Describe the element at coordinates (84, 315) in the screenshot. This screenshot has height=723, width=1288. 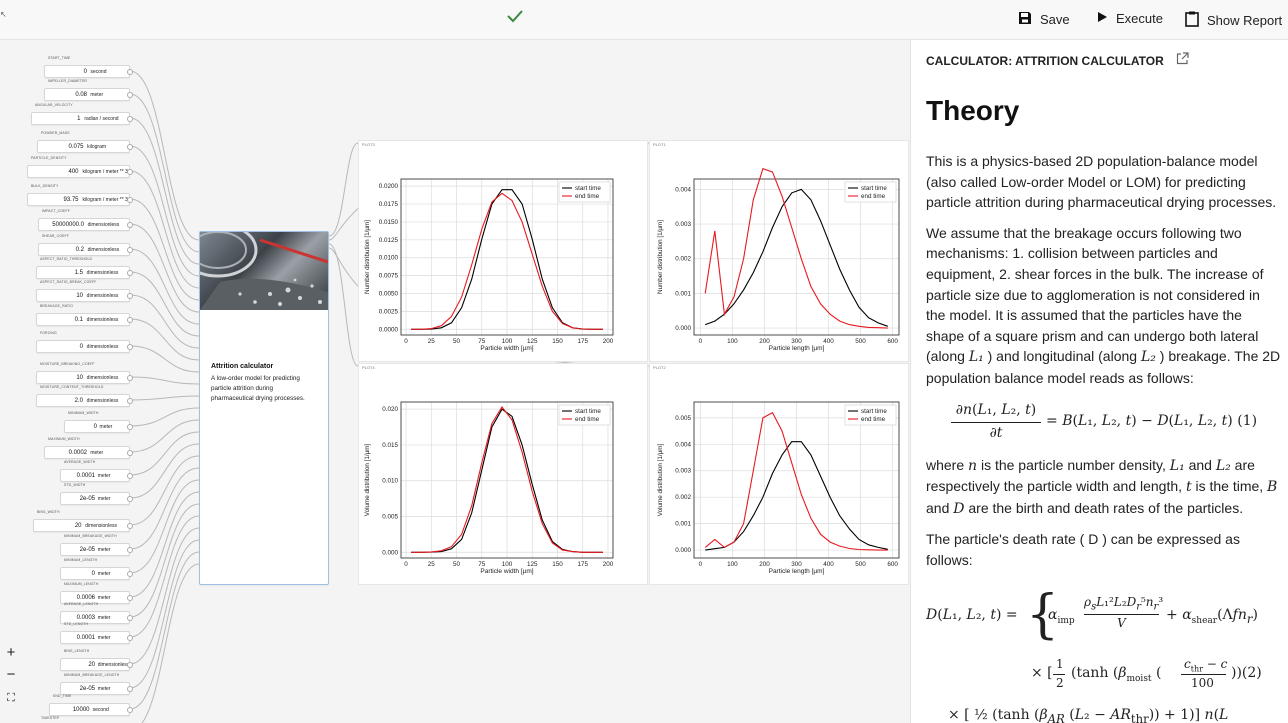
I see `input-node: BREAKAGE_RATIO 0.1 dimensionless` at that location.